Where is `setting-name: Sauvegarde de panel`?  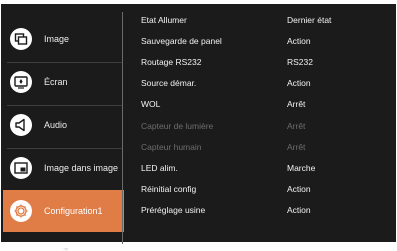 setting-name: Sauvegarde de panel is located at coordinates (181, 41).